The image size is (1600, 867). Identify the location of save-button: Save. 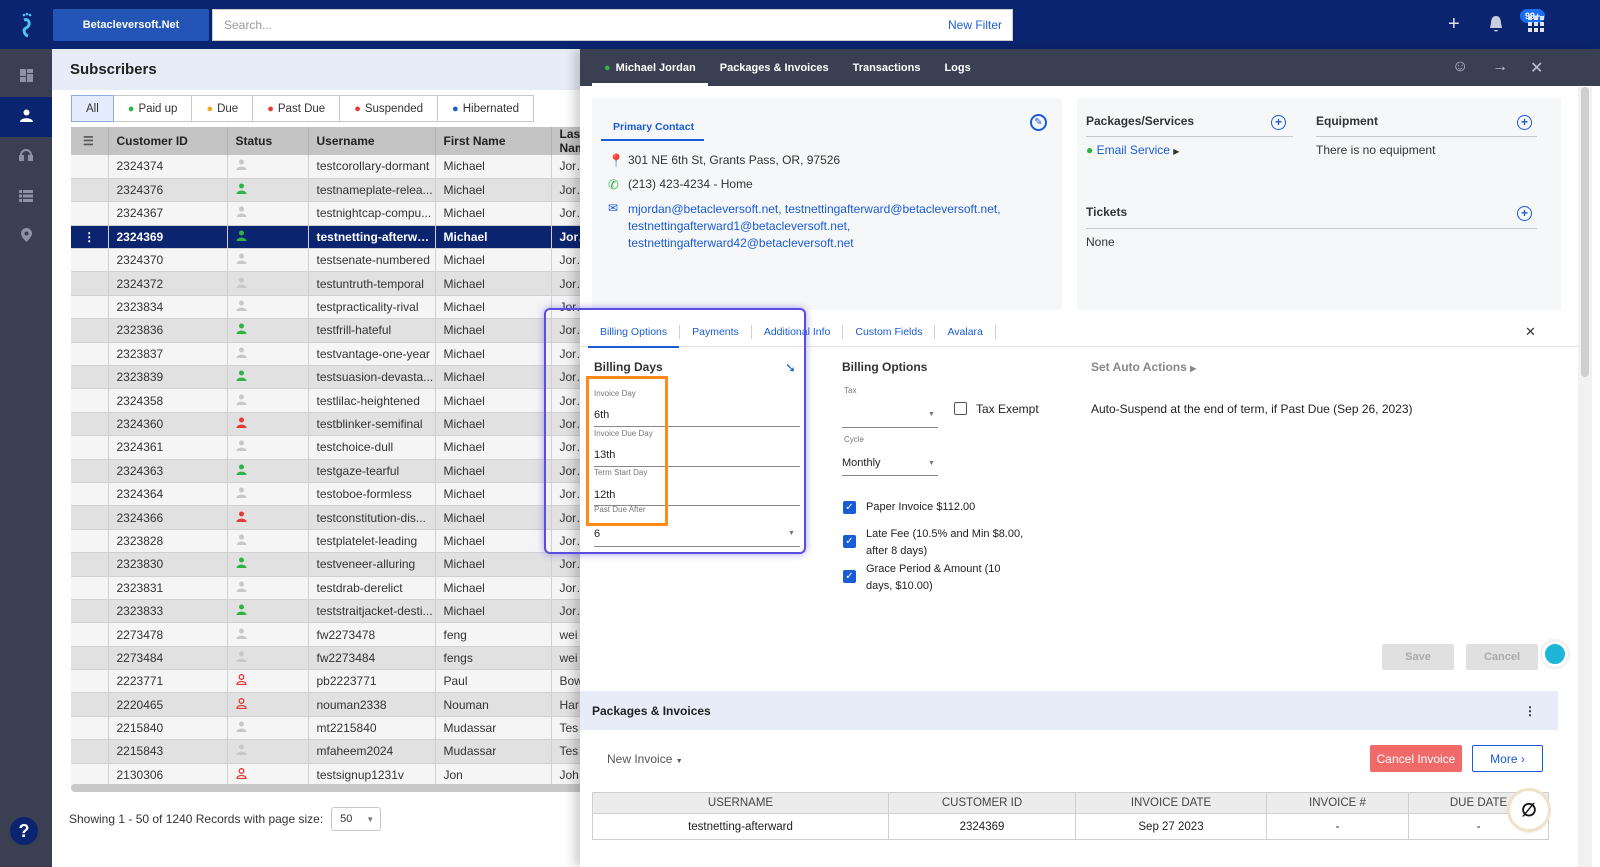
(1418, 657).